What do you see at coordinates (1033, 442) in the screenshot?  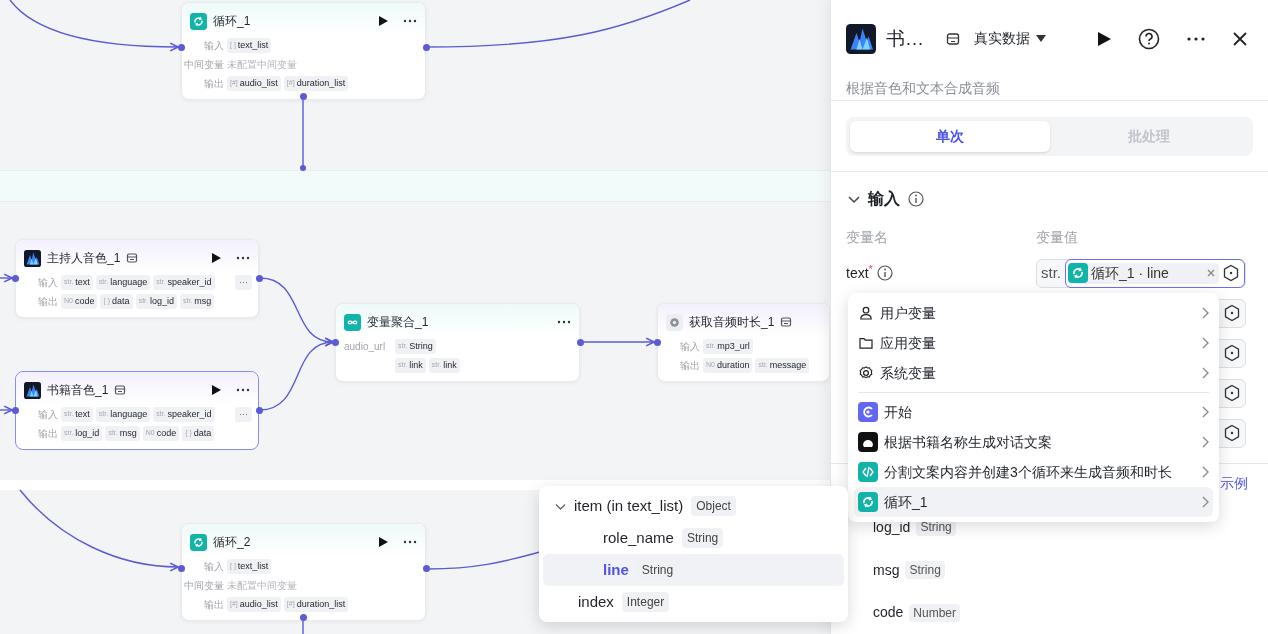 I see `menu-item: 根据书籍名称生成对话文案` at bounding box center [1033, 442].